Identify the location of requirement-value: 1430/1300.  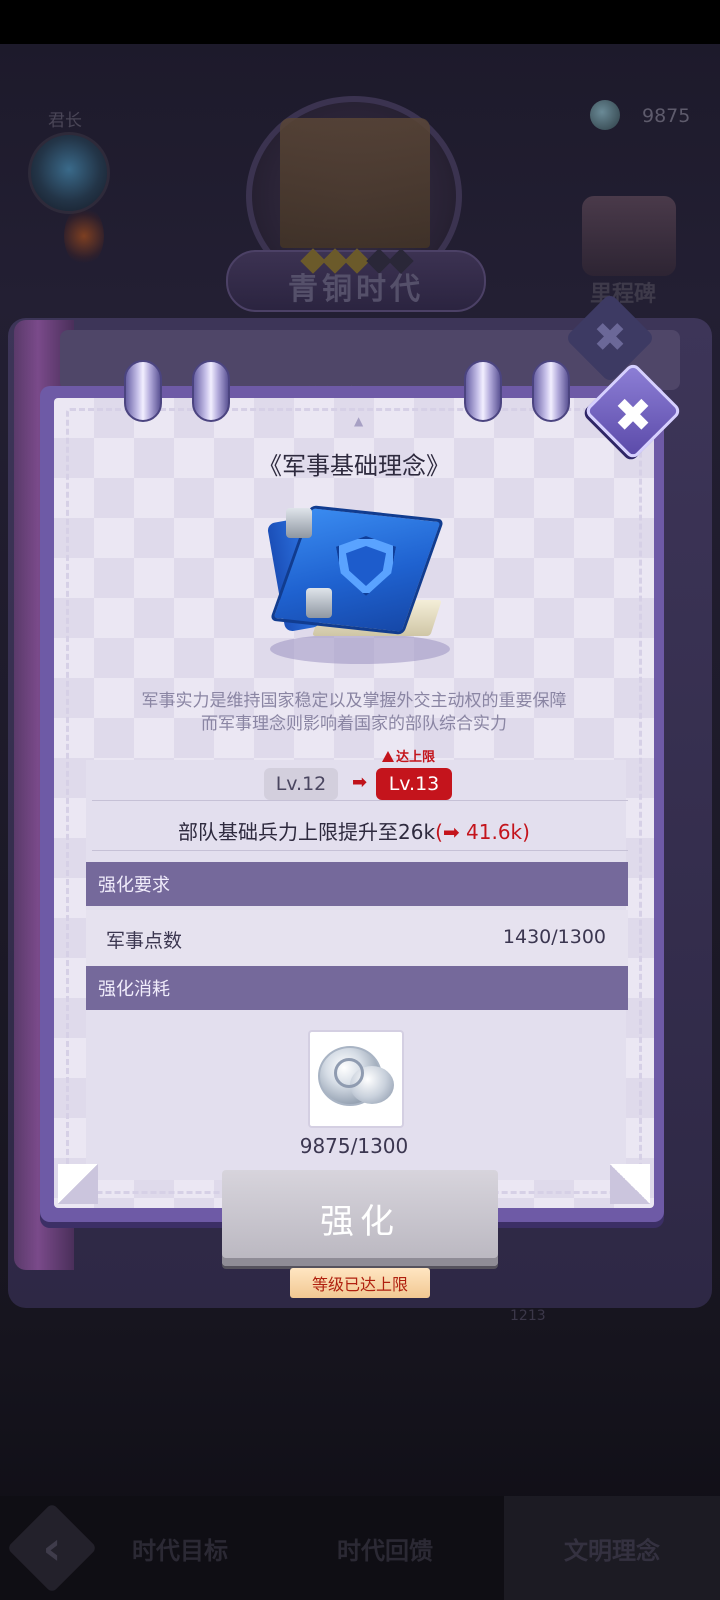
(554, 937).